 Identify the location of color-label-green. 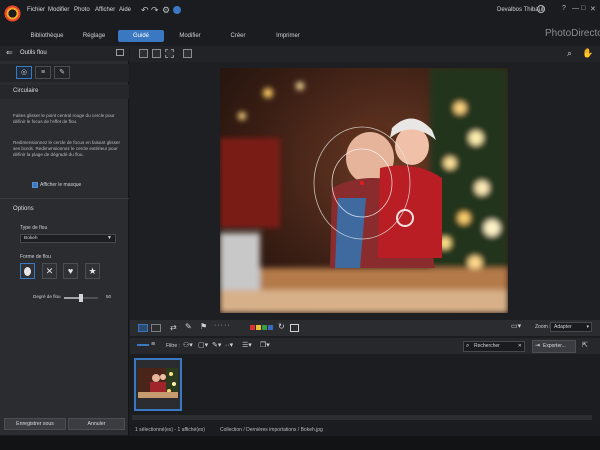
(264, 327).